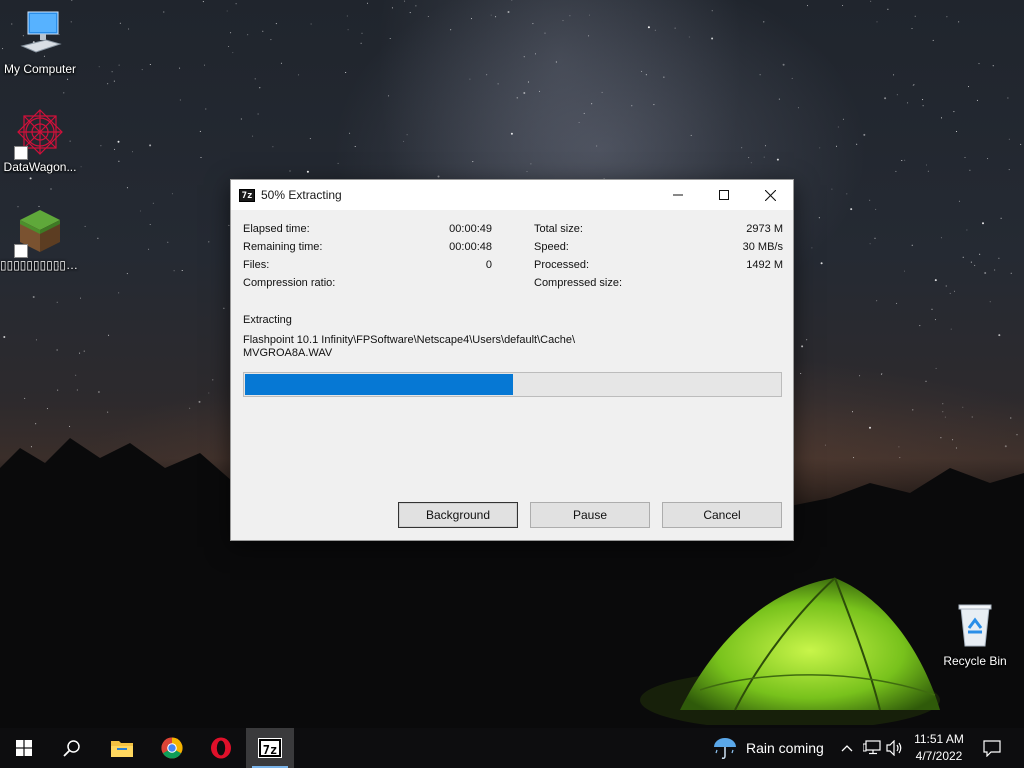  I want to click on start-button, so click(24, 748).